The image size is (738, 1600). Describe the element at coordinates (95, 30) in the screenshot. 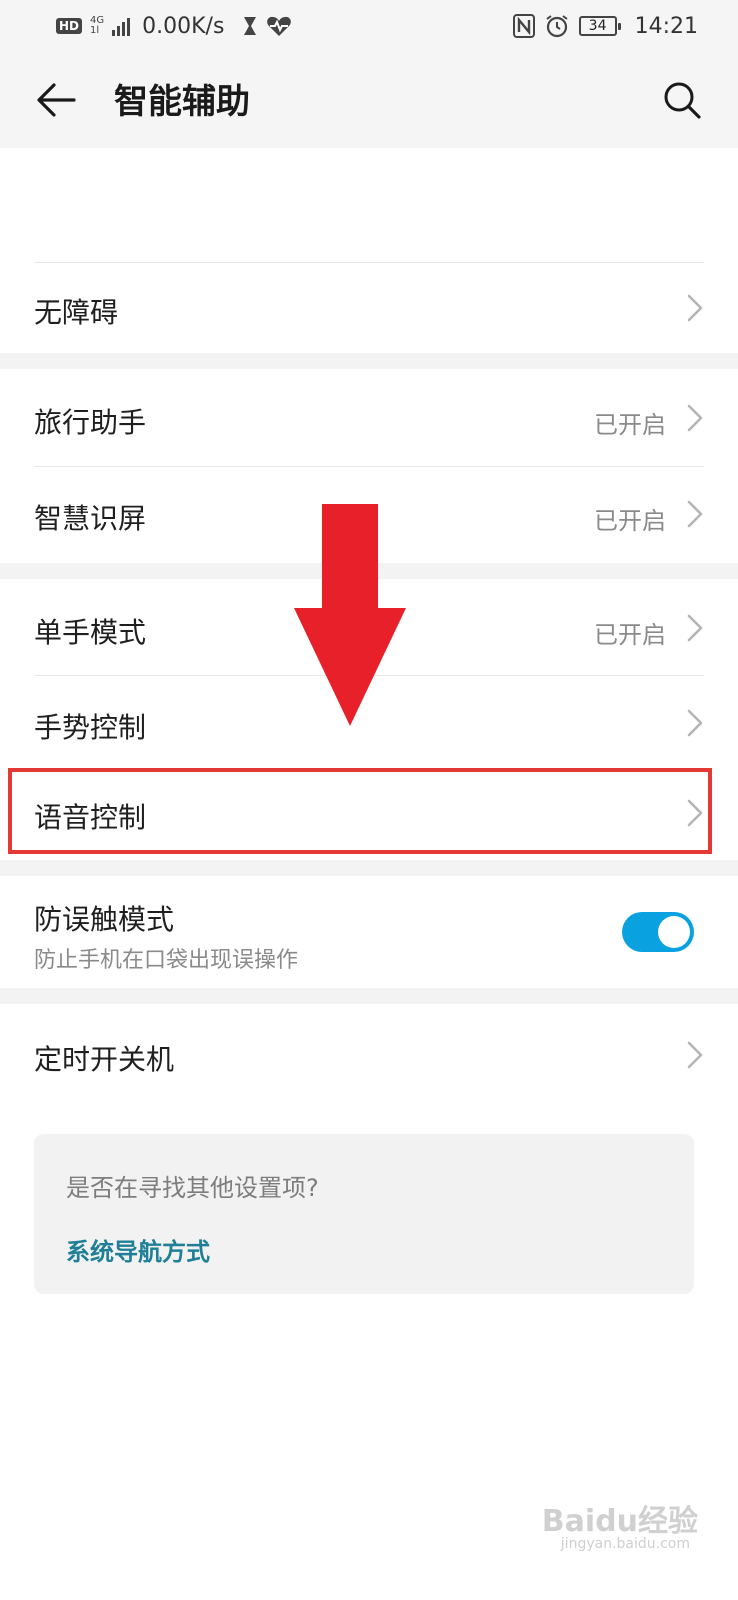

I see `network-sub-label: 1l` at that location.